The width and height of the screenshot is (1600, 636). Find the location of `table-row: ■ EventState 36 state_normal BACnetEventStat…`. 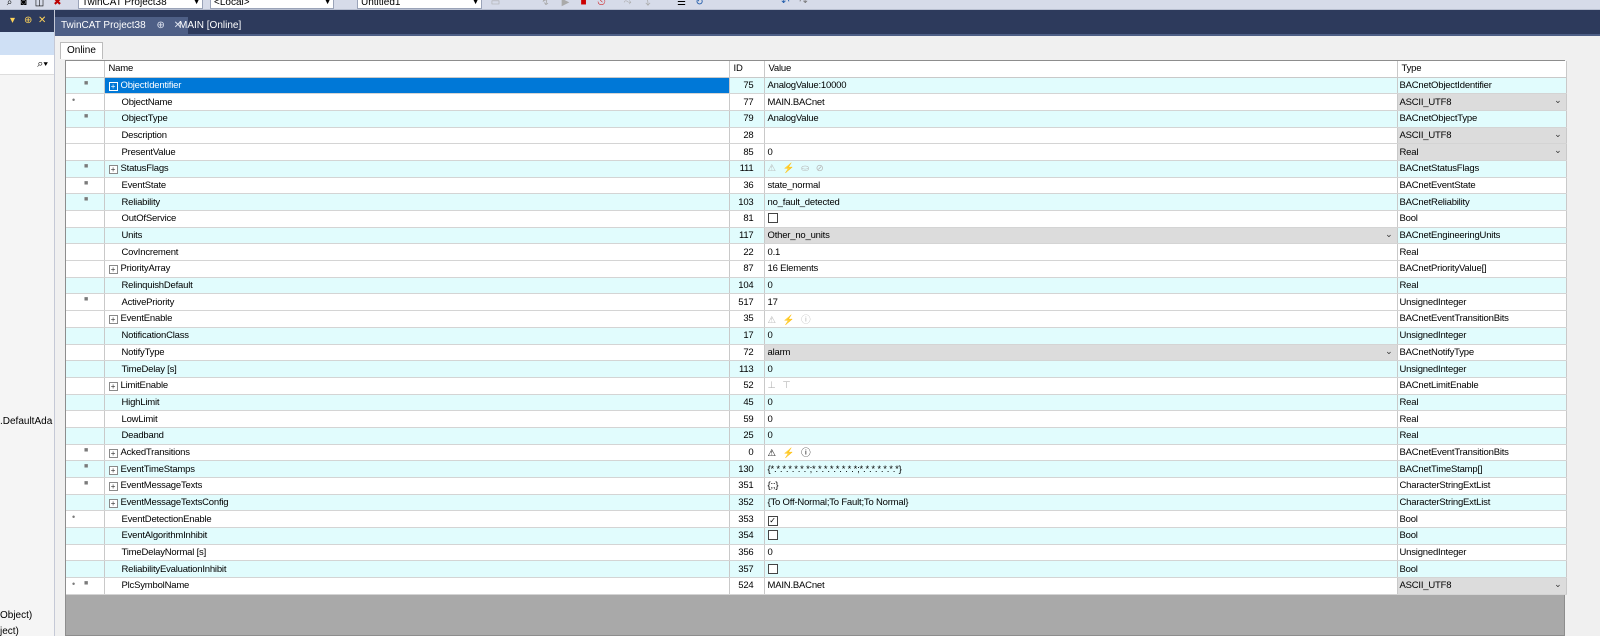

table-row: ■ EventState 36 state_normal BACnetEventStat… is located at coordinates (816, 186).